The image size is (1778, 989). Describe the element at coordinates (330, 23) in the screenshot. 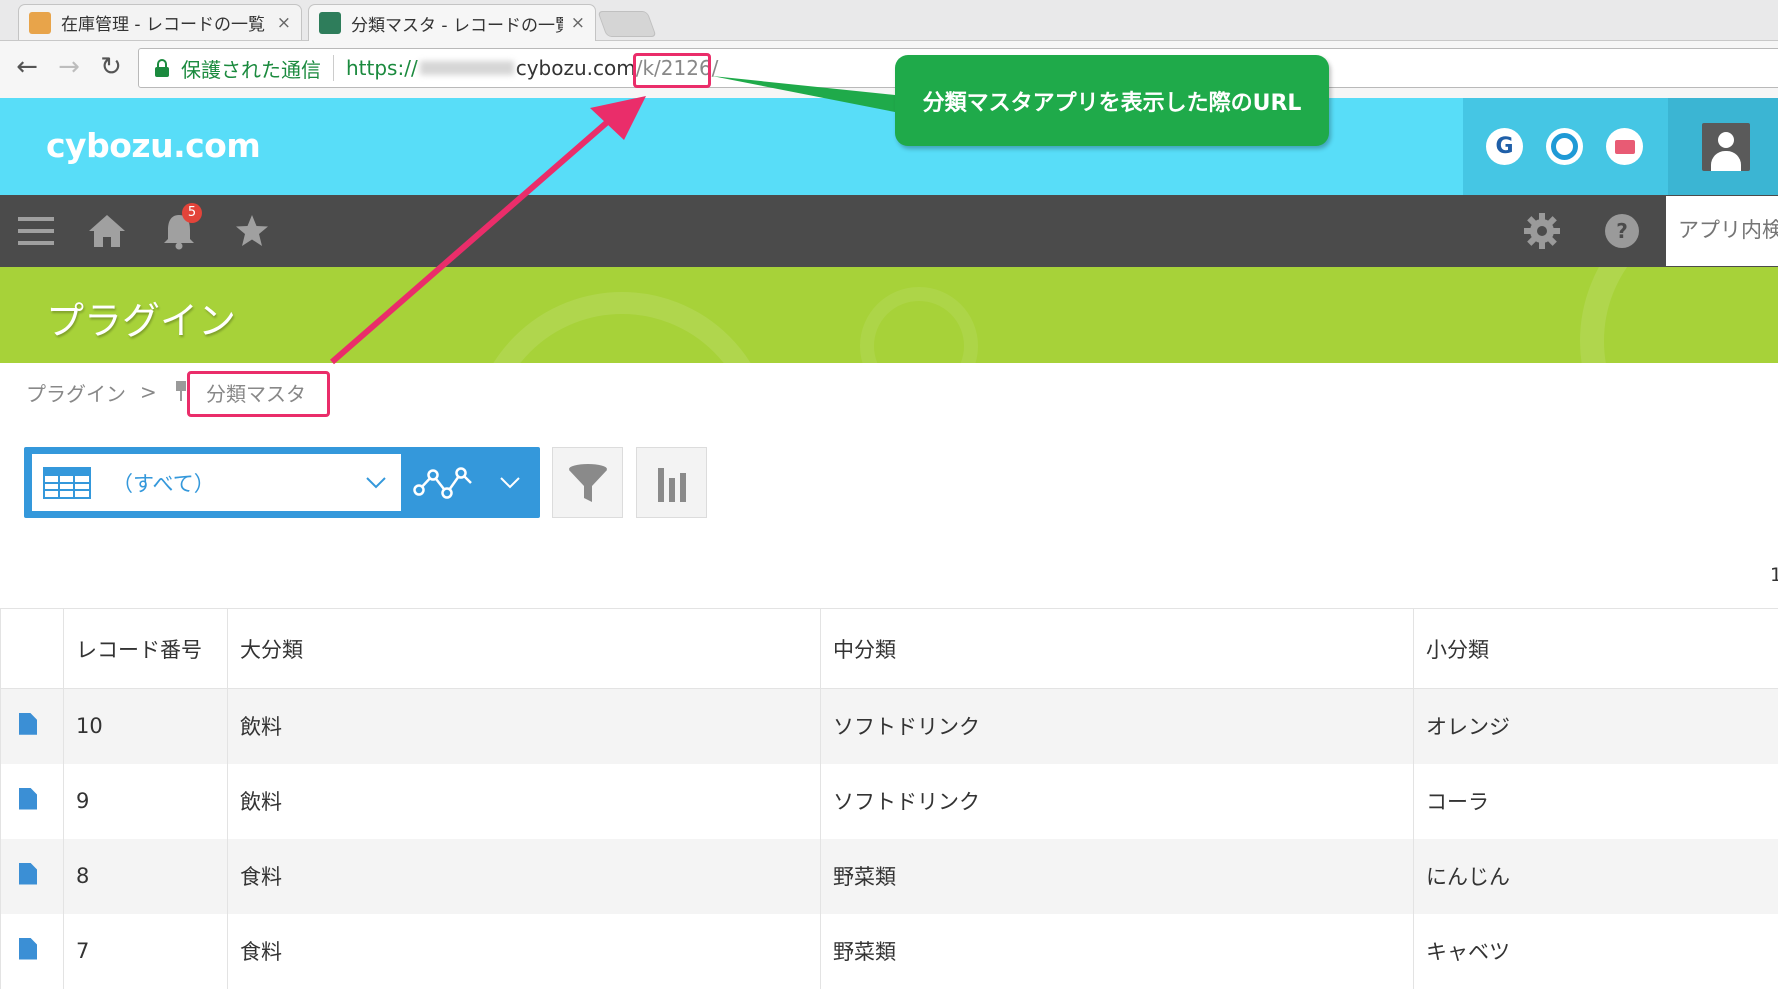

I see `category-app-favicon-icon` at that location.